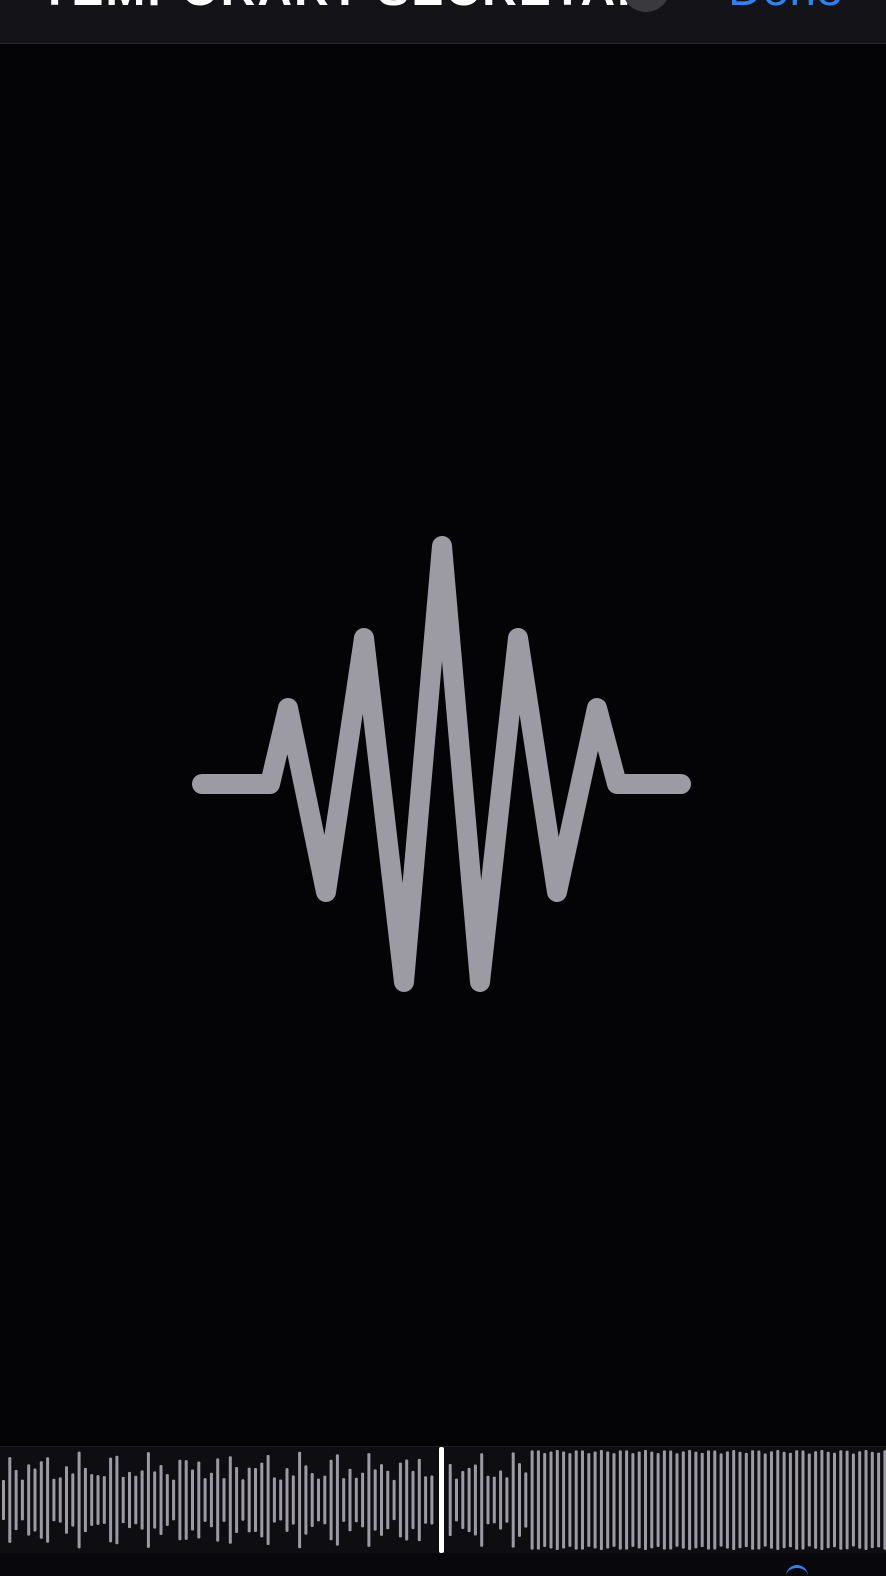 The height and width of the screenshot is (1576, 886). Describe the element at coordinates (443, 1564) in the screenshot. I see `bottom-toolbar` at that location.